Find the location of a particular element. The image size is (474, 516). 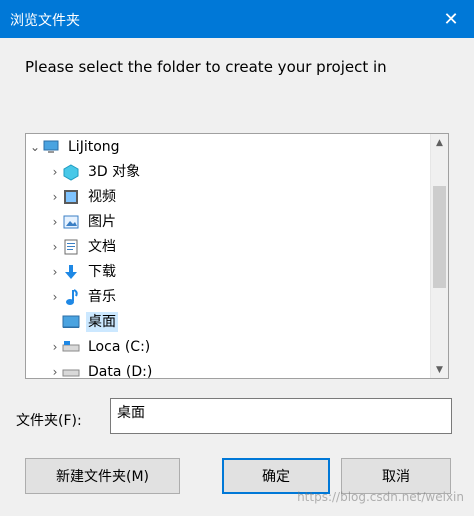

folder-label: 文件夹(F): is located at coordinates (49, 421).